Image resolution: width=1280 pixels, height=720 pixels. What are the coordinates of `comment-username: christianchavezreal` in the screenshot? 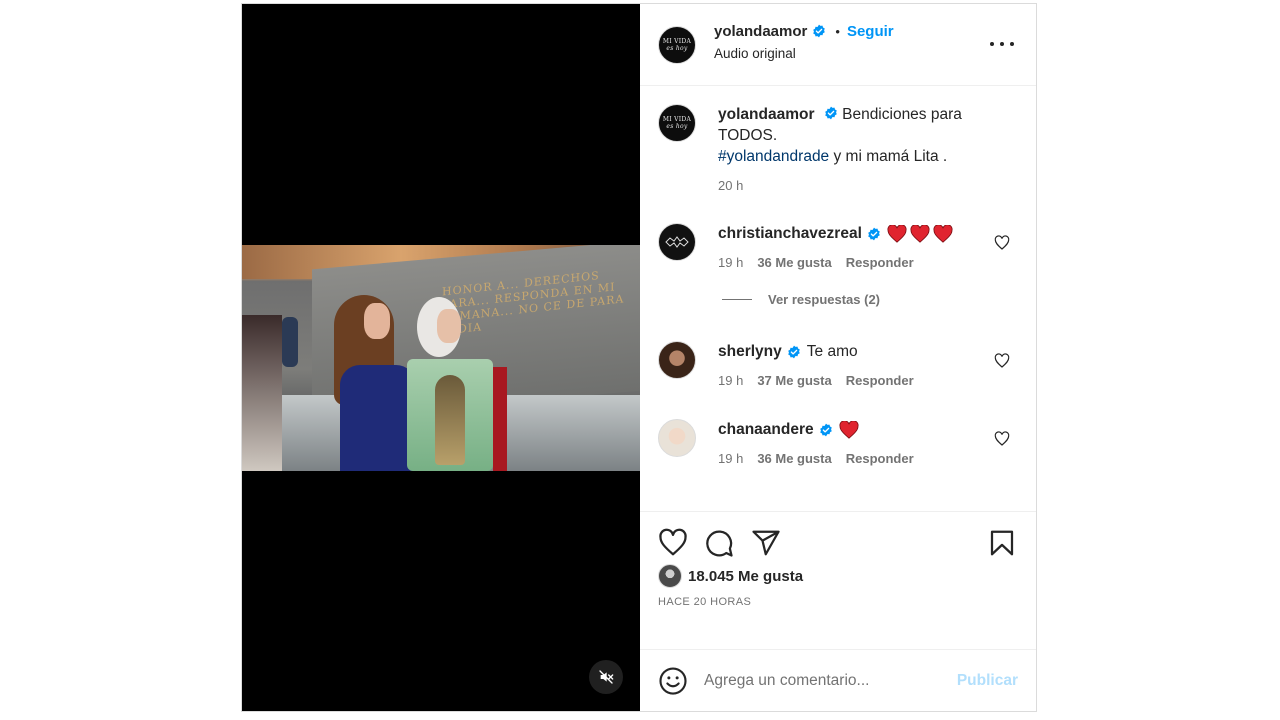 It's located at (790, 233).